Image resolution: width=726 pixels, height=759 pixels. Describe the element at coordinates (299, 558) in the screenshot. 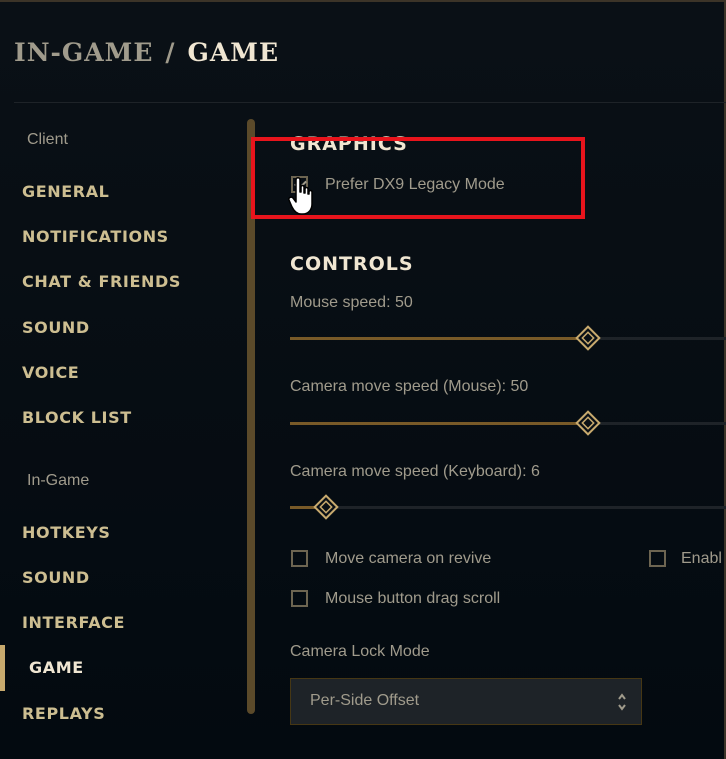

I see `move-camera-revive-checkbox` at that location.